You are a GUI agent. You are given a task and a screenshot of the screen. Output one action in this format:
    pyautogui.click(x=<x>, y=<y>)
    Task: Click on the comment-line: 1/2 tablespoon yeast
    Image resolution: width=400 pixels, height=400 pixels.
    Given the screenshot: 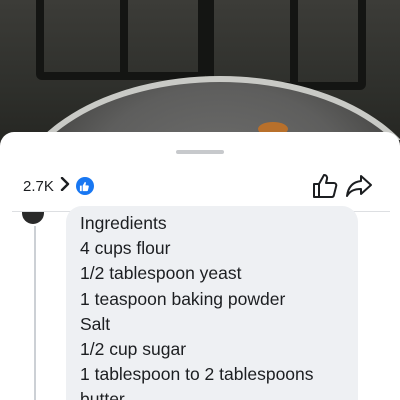 What is the action you would take?
    pyautogui.click(x=161, y=273)
    